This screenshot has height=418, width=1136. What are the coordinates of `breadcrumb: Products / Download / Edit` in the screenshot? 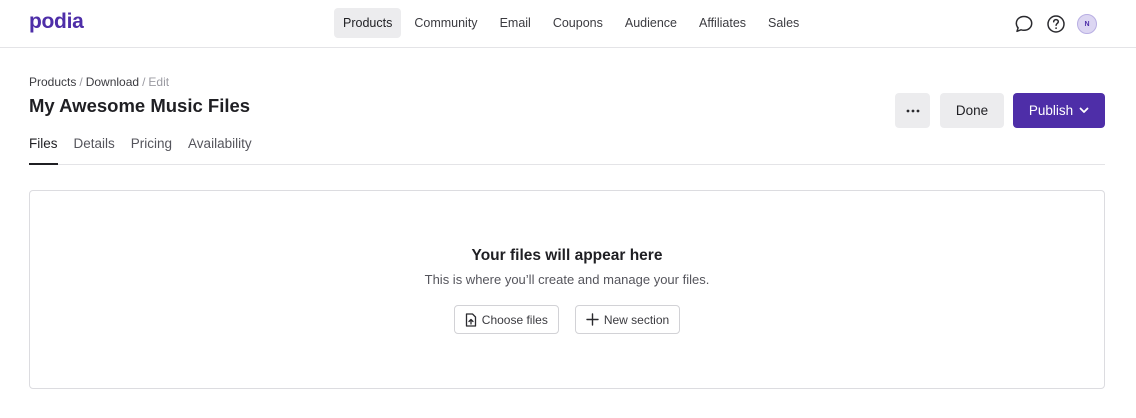 It's located at (99, 82).